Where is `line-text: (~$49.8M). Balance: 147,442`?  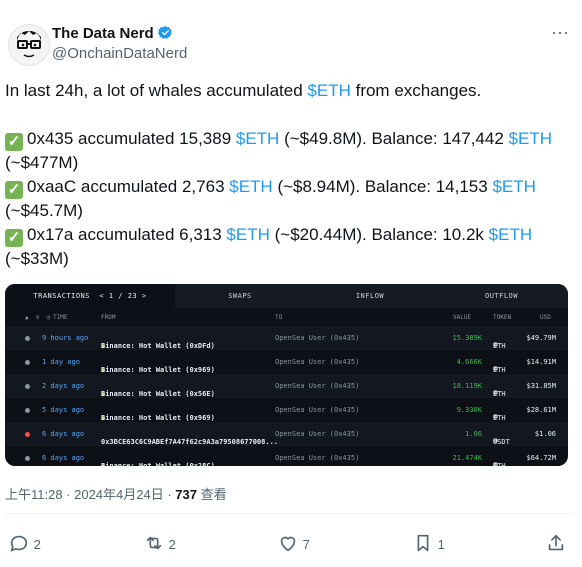 line-text: (~$49.8M). Balance: 147,442 is located at coordinates (394, 138).